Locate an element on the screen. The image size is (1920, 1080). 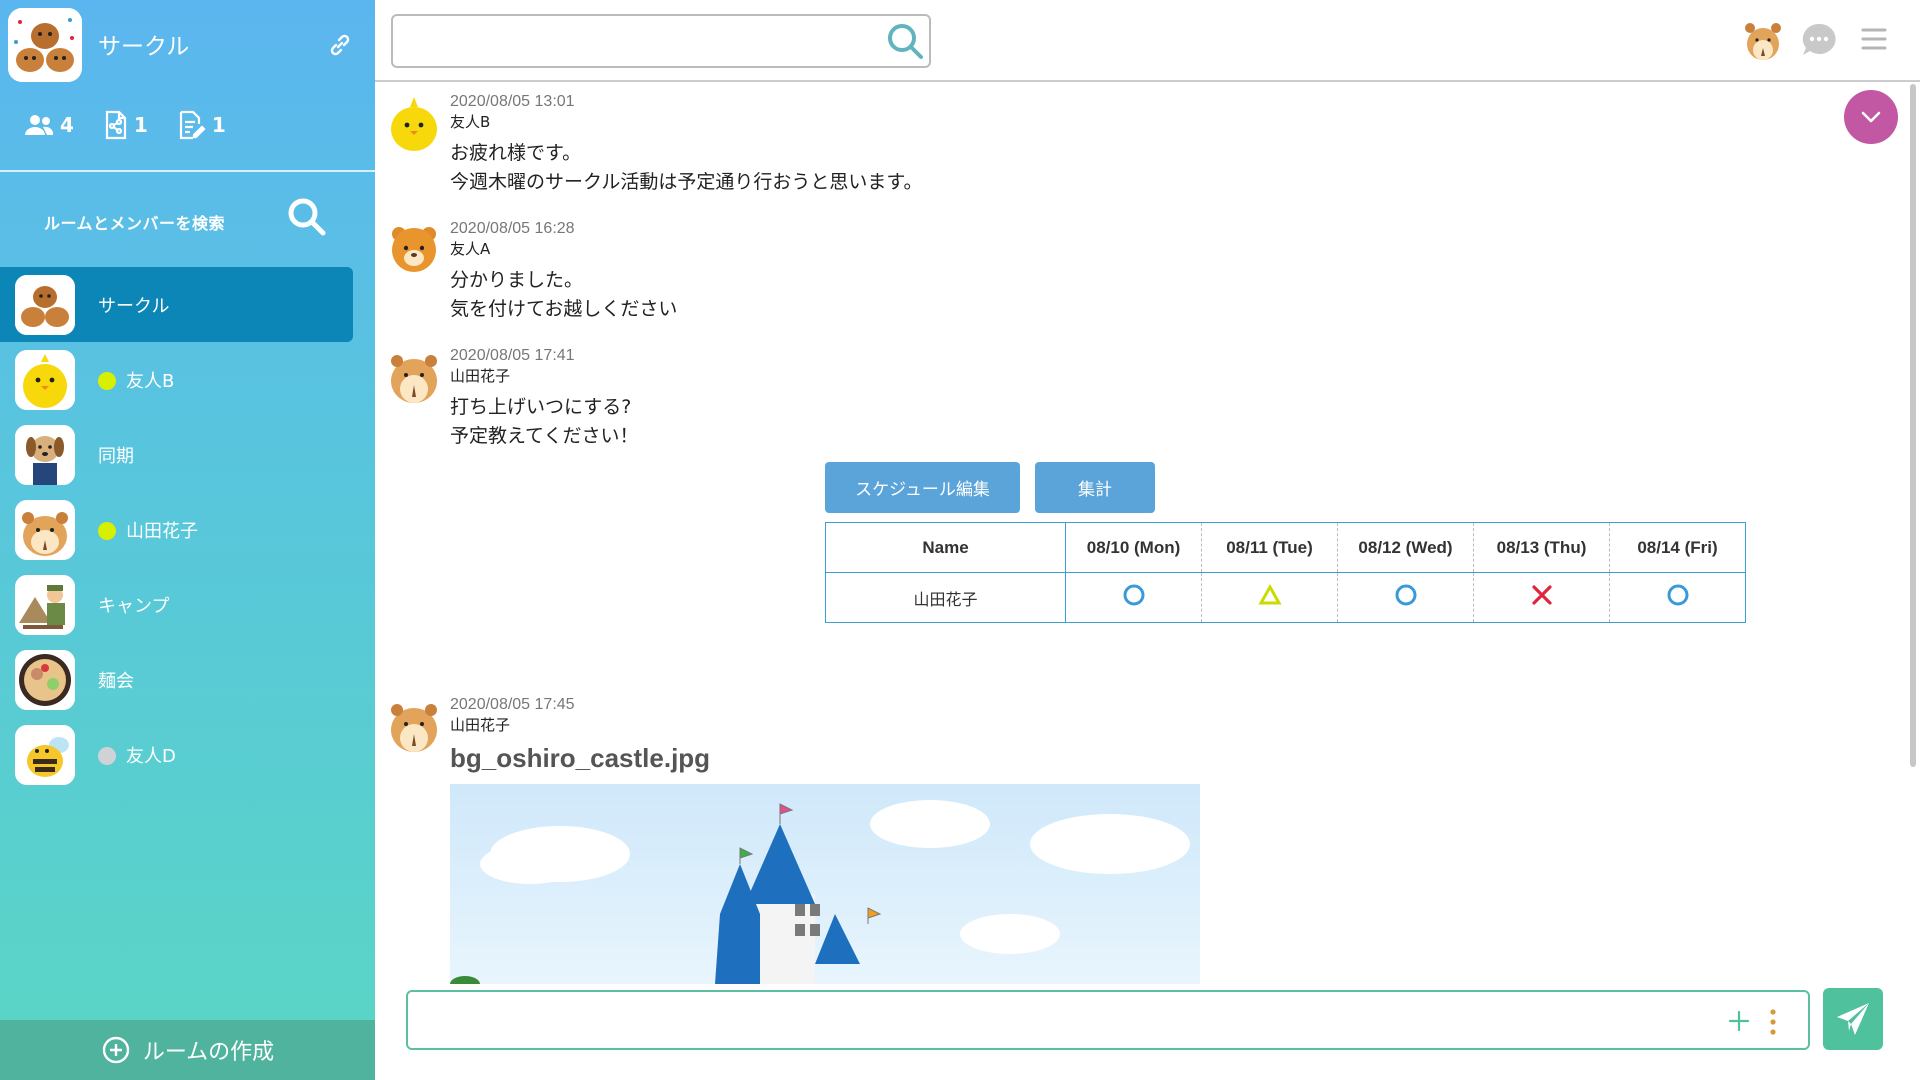
schedule-header-date: 08/11 (Tue) is located at coordinates (1269, 547).